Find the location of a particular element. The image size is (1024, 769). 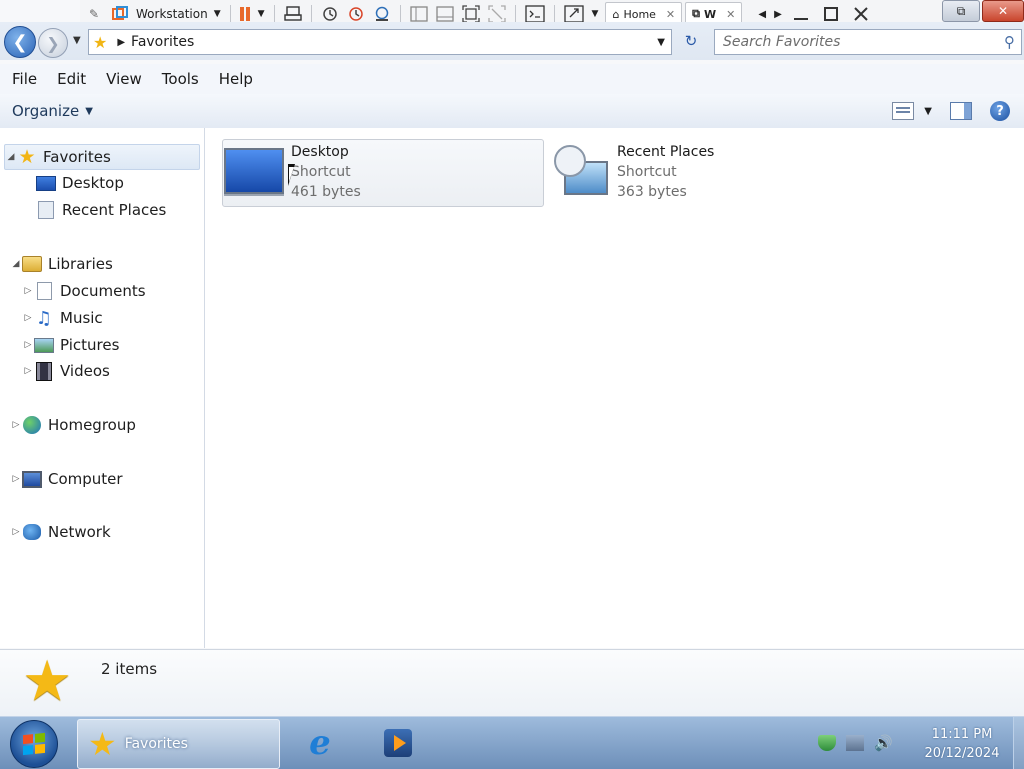

windows-logo-icon is located at coordinates (34, 744).